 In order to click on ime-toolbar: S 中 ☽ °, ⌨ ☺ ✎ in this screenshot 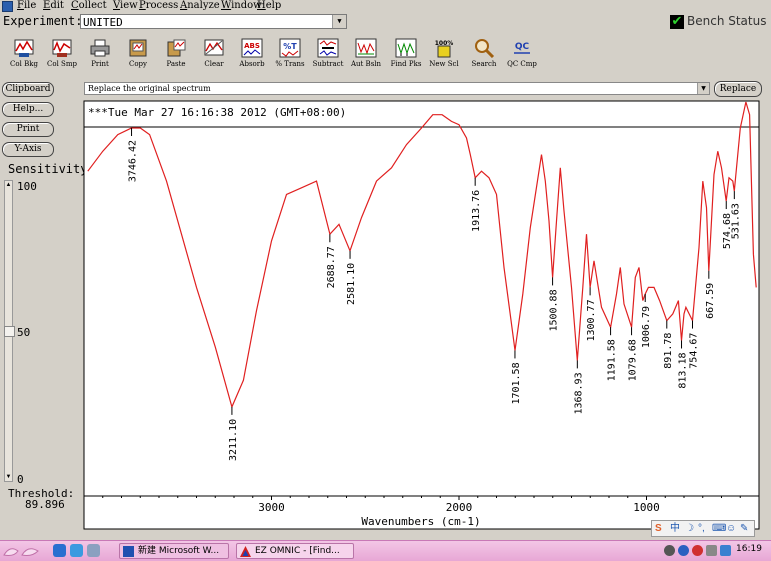, I will do `click(703, 528)`.